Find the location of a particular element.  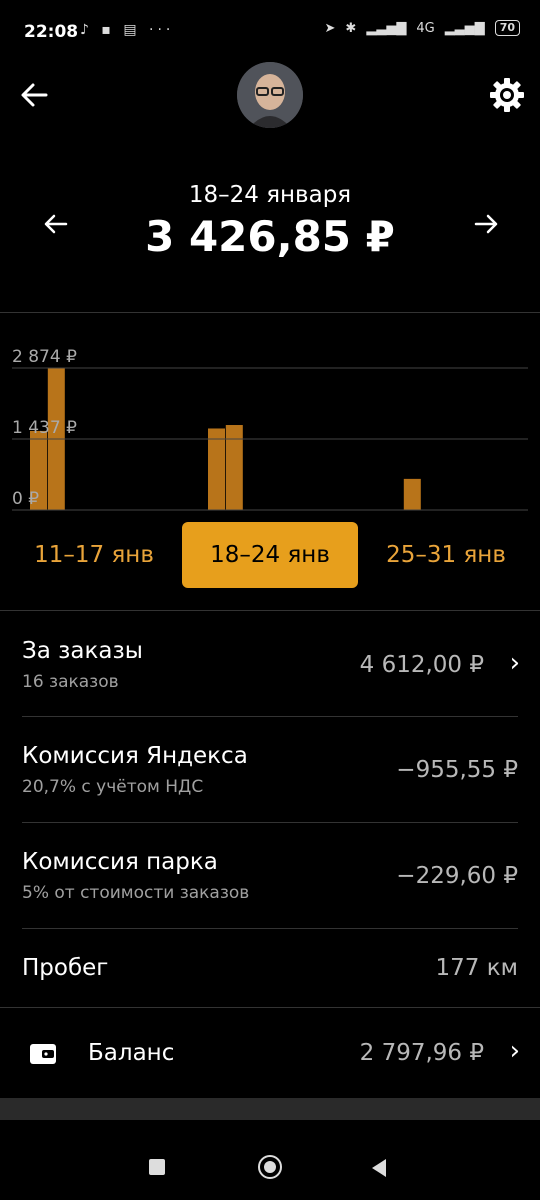

row-title: Комиссия парка is located at coordinates (120, 862).